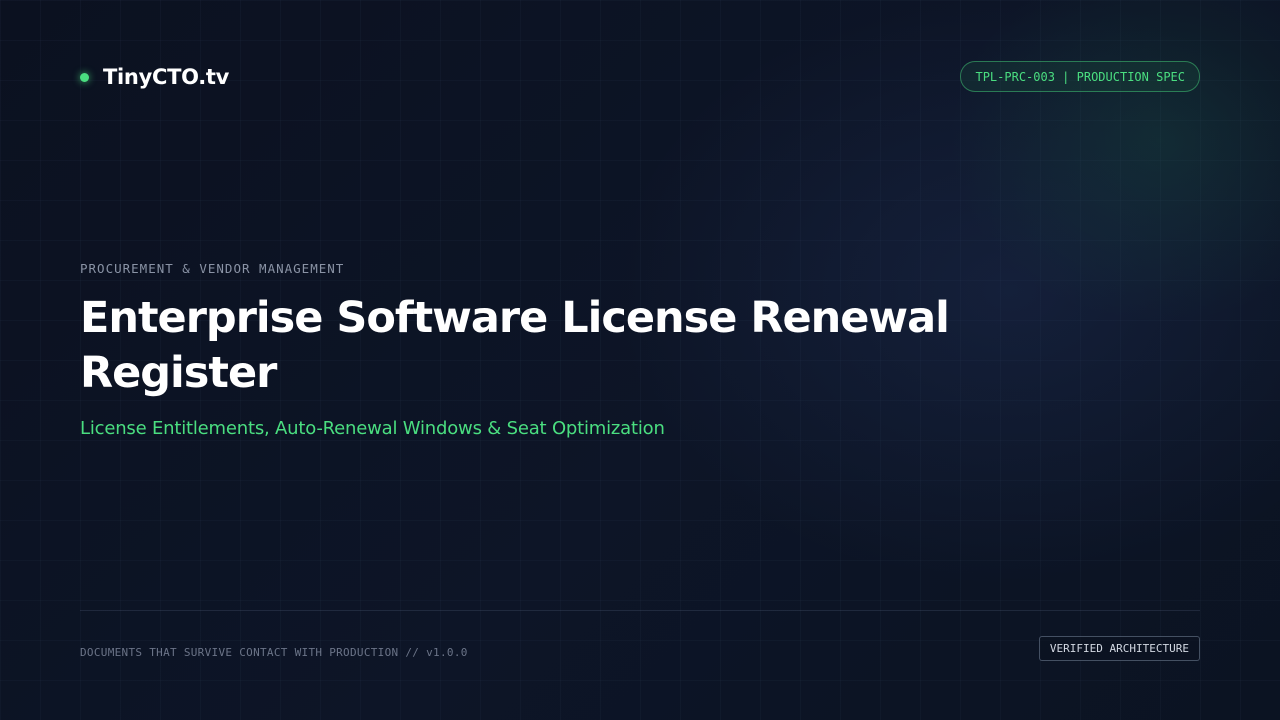  What do you see at coordinates (84, 77) in the screenshot?
I see `status-dot-icon` at bounding box center [84, 77].